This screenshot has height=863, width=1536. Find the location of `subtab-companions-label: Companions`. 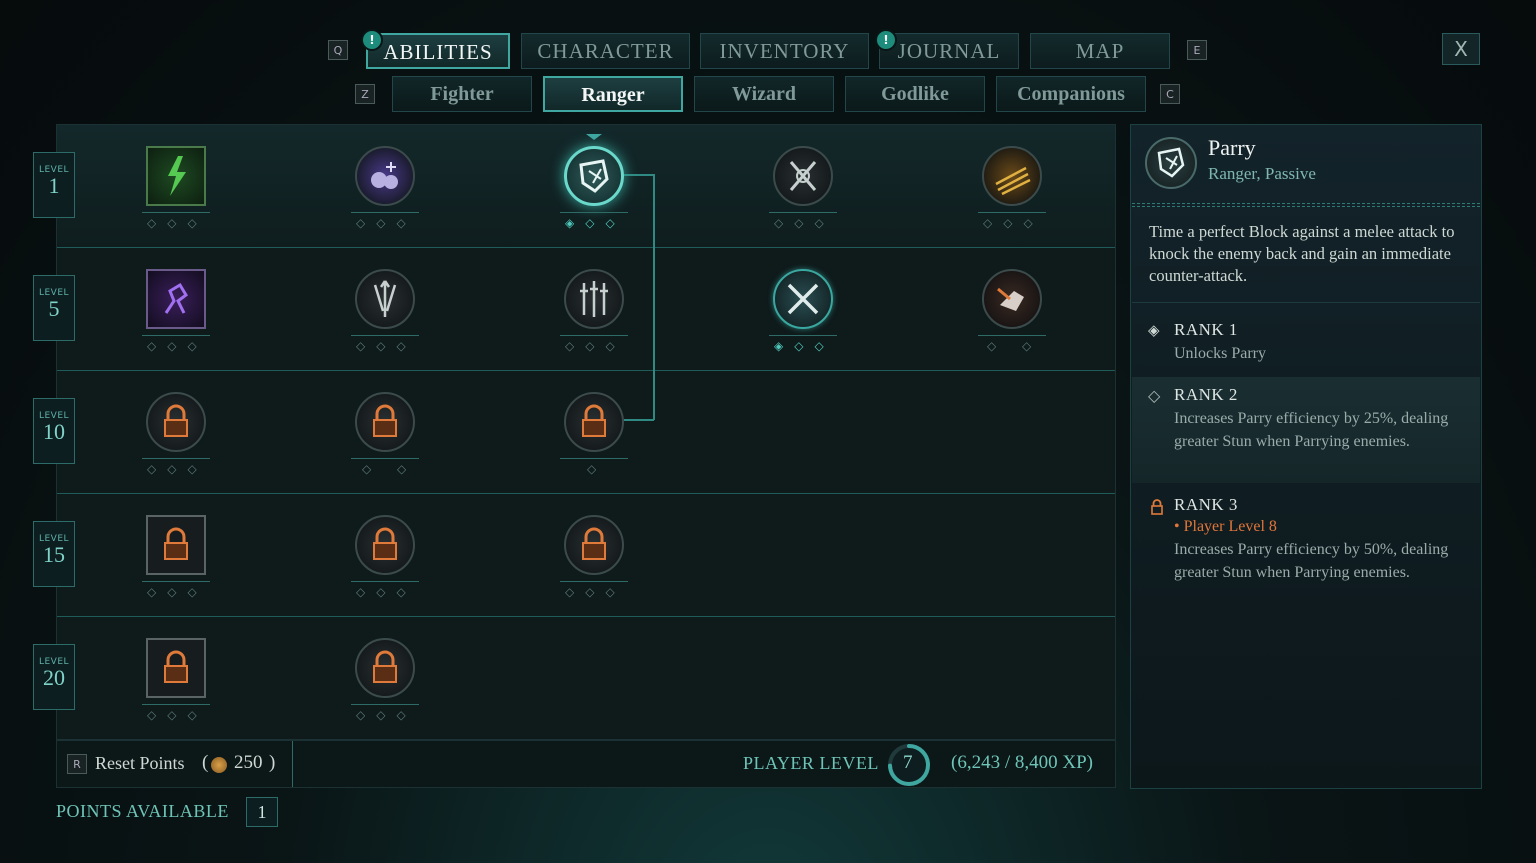

subtab-companions-label: Companions is located at coordinates (1071, 94).